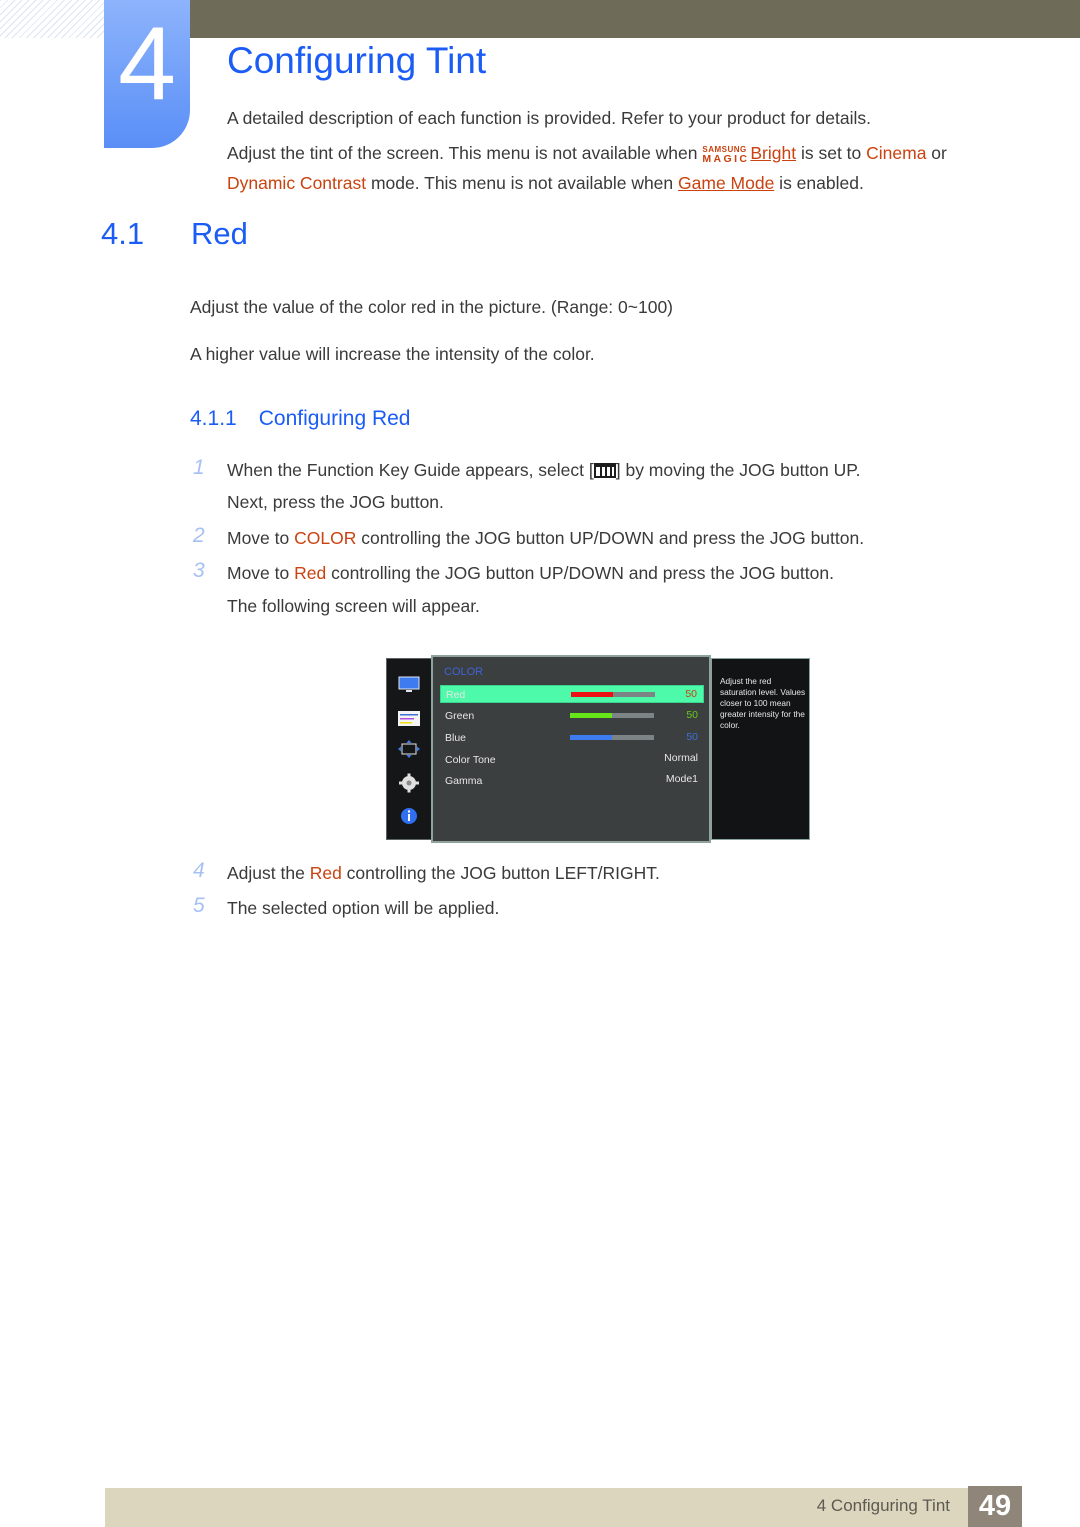 The width and height of the screenshot is (1080, 1527). Describe the element at coordinates (325, 538) in the screenshot. I see `color-term: COLOR` at that location.